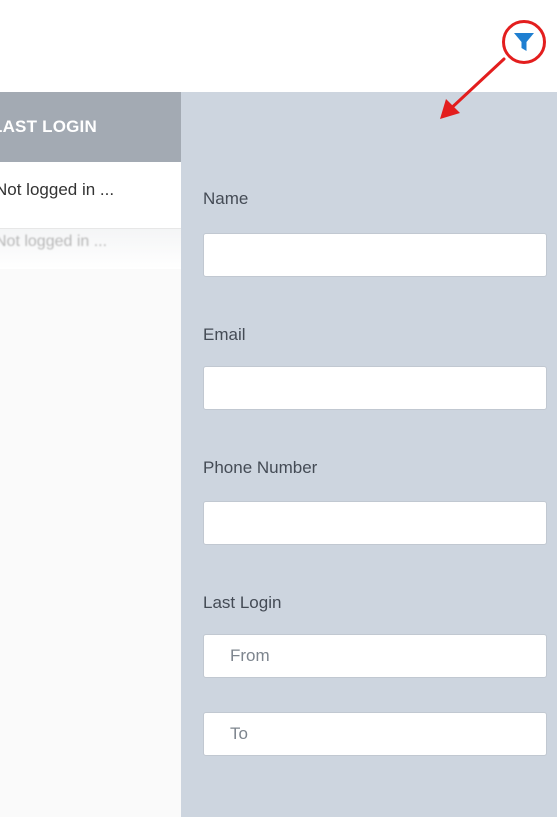 The width and height of the screenshot is (557, 817). What do you see at coordinates (226, 198) in the screenshot?
I see `name-label: Name` at bounding box center [226, 198].